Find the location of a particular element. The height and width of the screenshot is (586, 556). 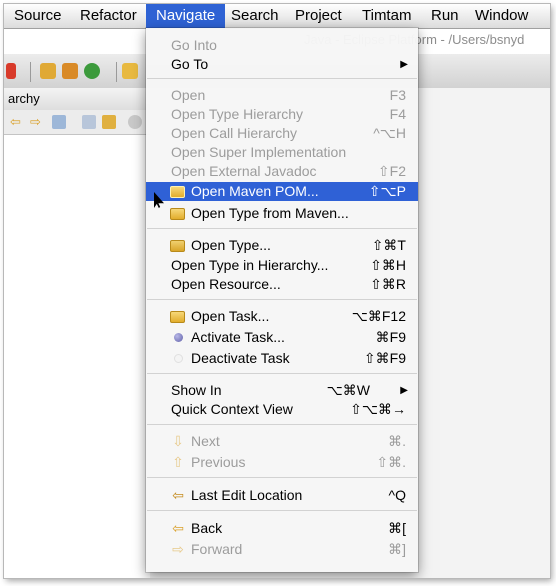

menu-item-open-type-hierarchy: Open Type Hierarchy F4 is located at coordinates (282, 114).